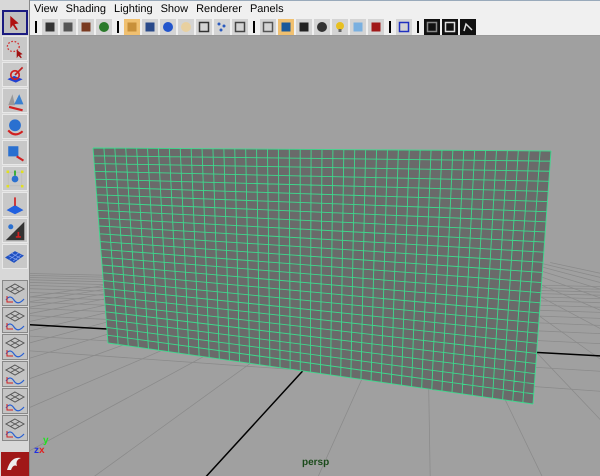 The height and width of the screenshot is (476, 600). I want to click on light-bulb-icon, so click(340, 26).